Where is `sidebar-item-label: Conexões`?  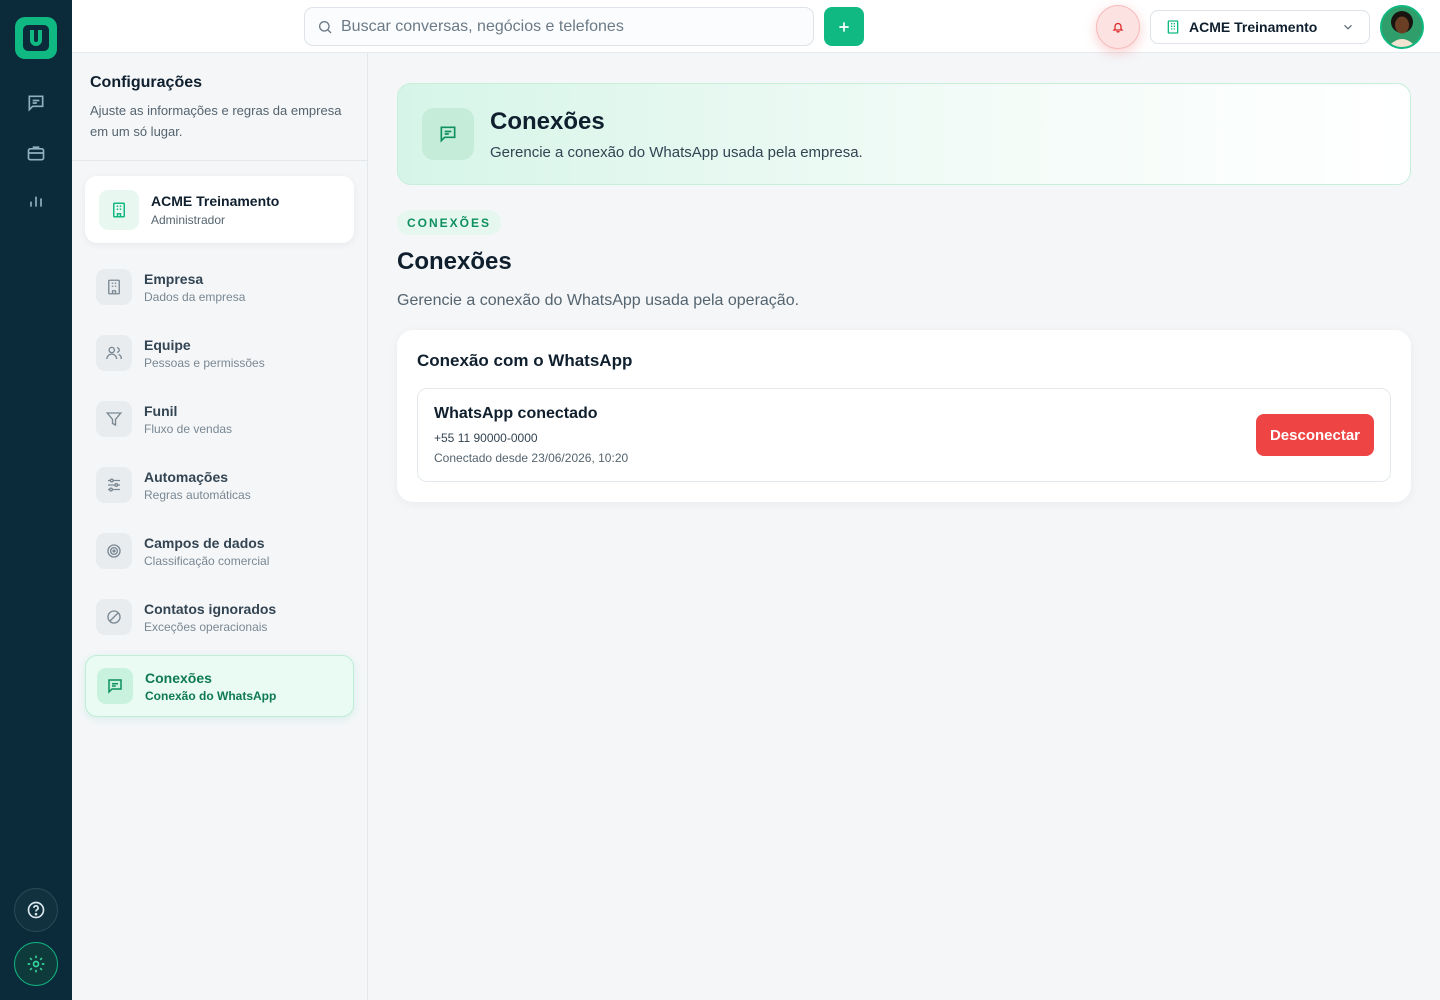 sidebar-item-label: Conexões is located at coordinates (178, 677).